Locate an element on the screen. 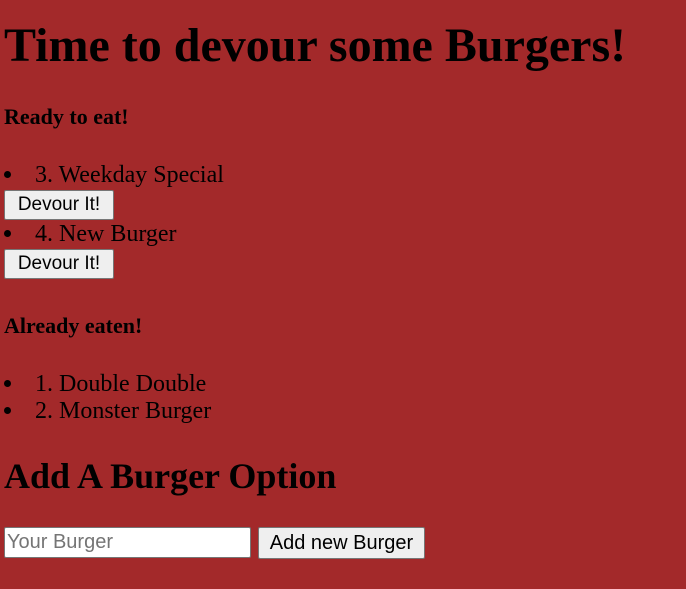 This screenshot has width=686, height=589. burger-name: 3. Weekday Special is located at coordinates (129, 175).